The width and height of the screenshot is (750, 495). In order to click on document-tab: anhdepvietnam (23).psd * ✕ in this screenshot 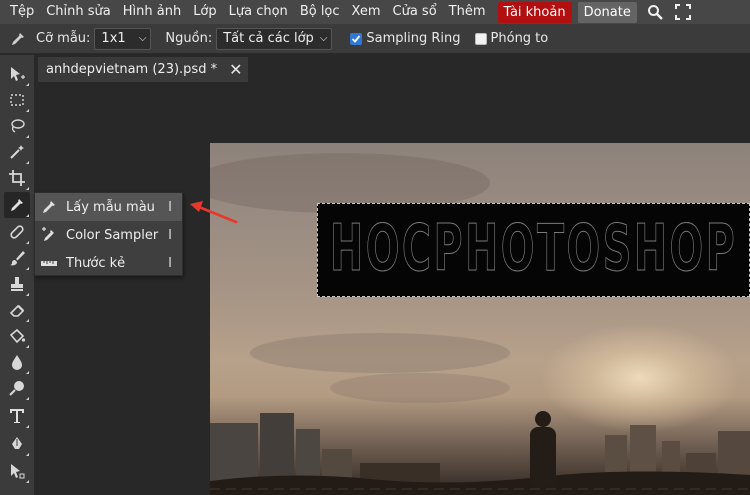, I will do `click(143, 69)`.